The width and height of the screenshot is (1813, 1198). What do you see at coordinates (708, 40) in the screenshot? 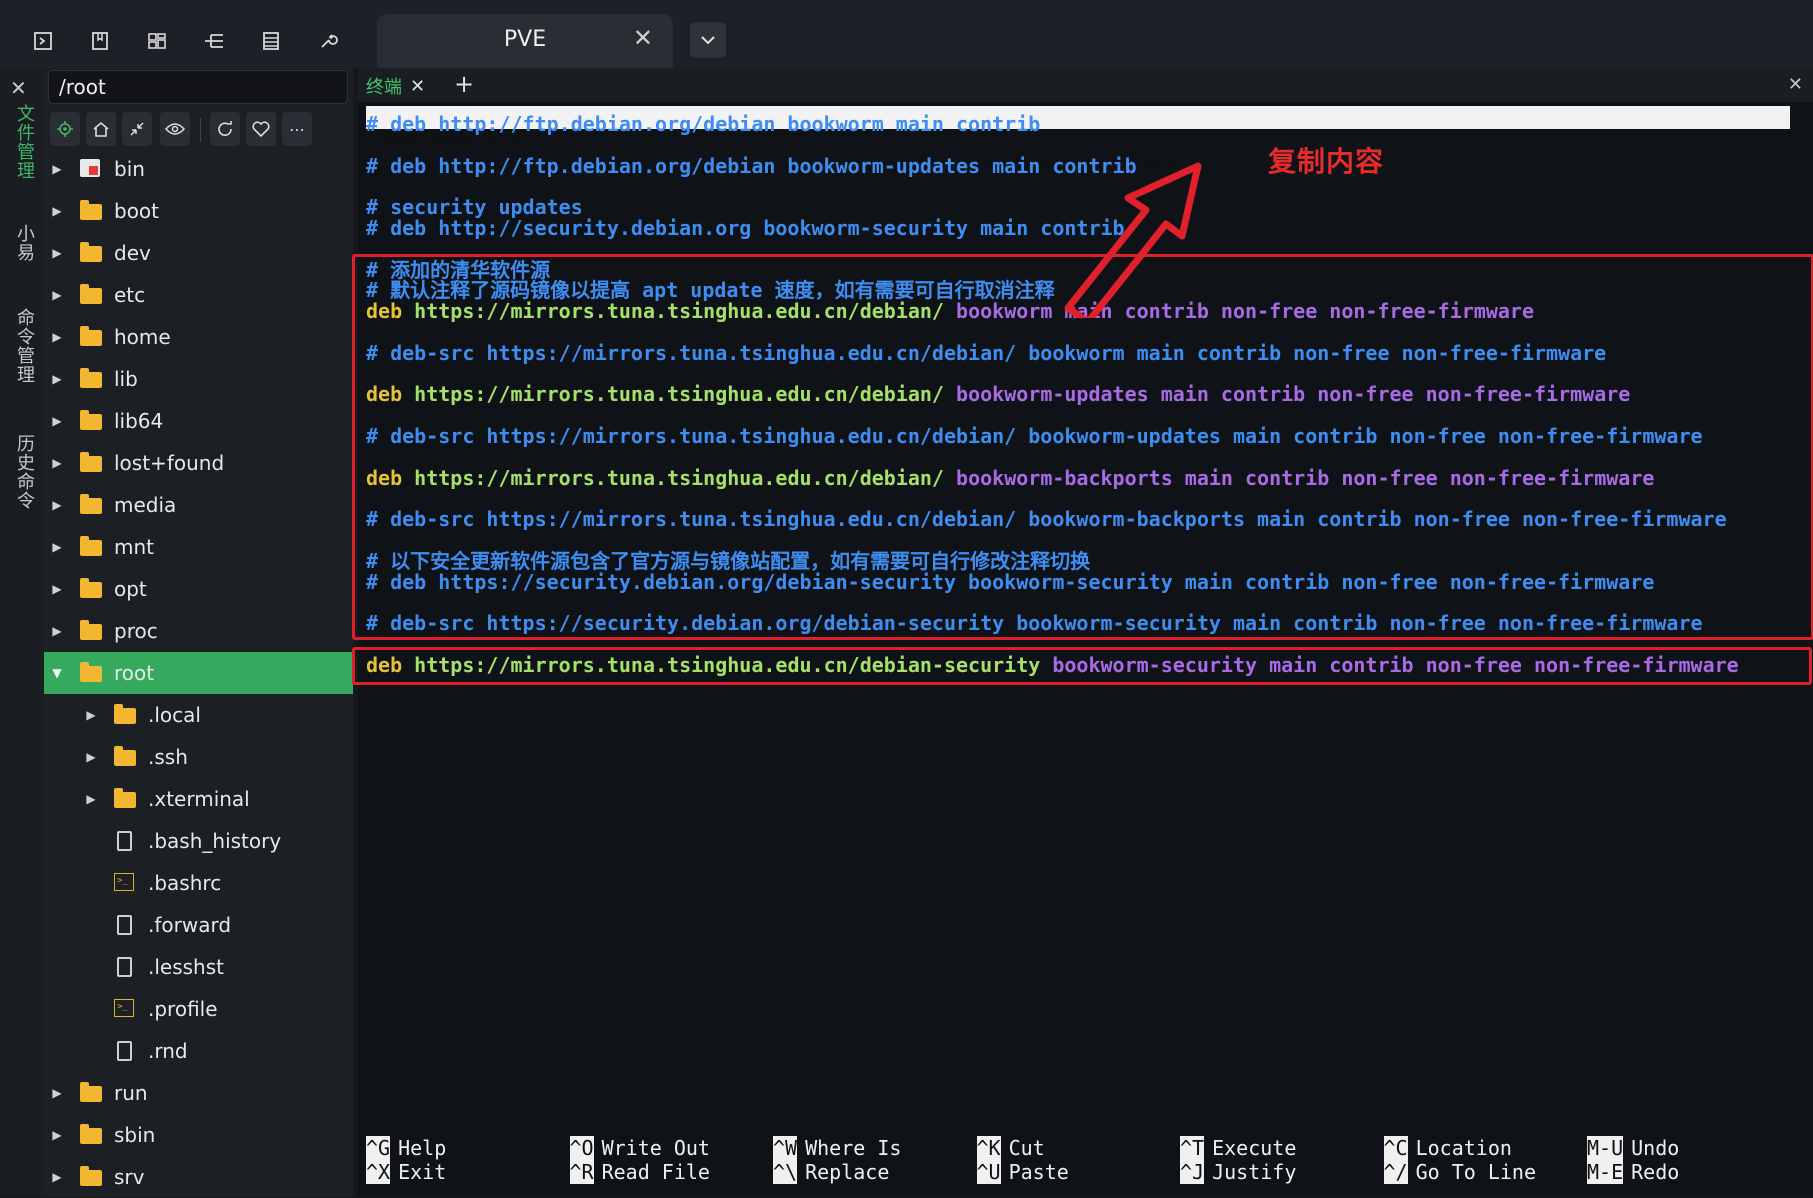
I see `chevron-down-icon` at bounding box center [708, 40].